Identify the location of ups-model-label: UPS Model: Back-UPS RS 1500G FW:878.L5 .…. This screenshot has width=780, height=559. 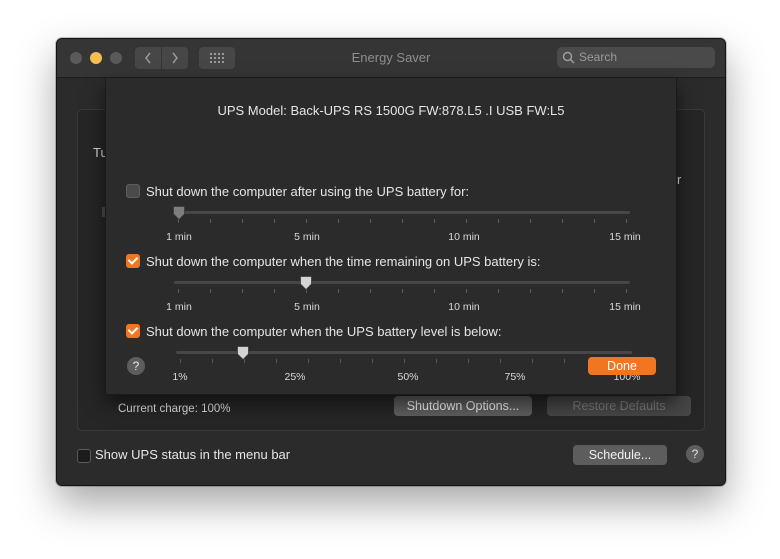
(391, 110).